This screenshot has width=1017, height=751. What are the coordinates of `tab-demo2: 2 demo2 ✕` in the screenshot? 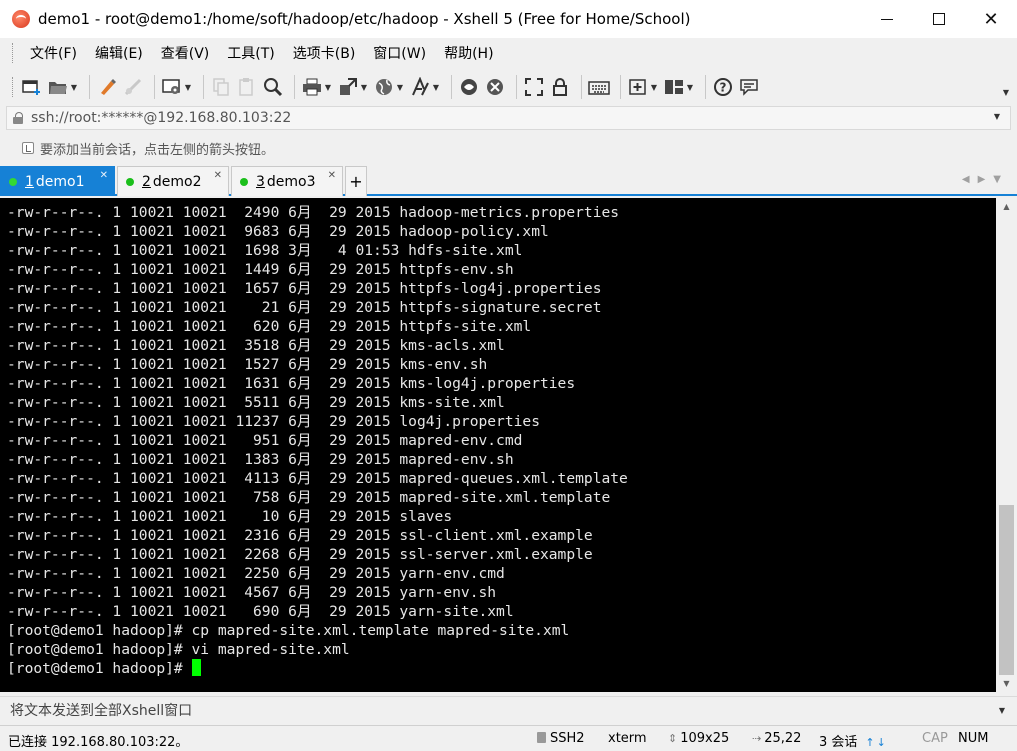 It's located at (173, 181).